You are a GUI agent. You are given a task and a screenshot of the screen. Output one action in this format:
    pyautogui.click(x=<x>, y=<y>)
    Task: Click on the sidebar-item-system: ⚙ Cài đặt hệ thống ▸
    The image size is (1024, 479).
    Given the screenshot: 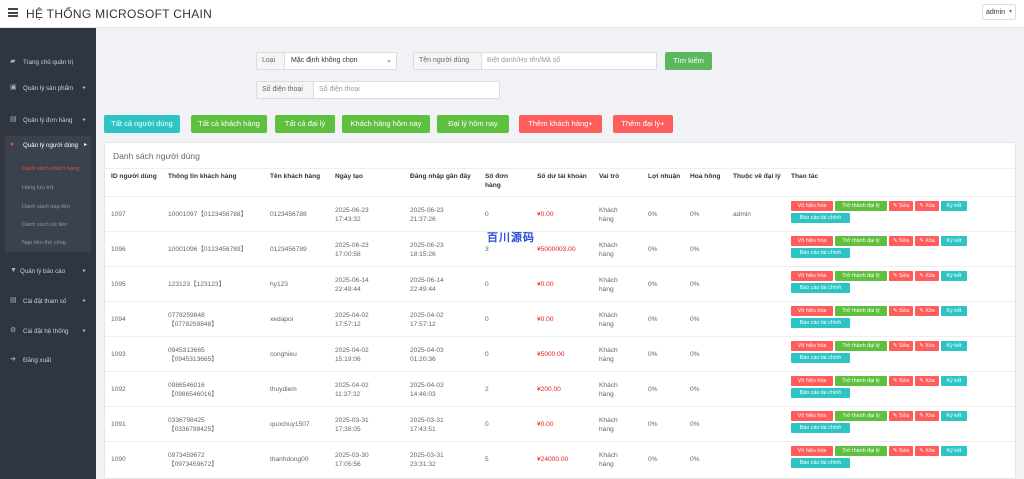 What is the action you would take?
    pyautogui.click(x=48, y=332)
    